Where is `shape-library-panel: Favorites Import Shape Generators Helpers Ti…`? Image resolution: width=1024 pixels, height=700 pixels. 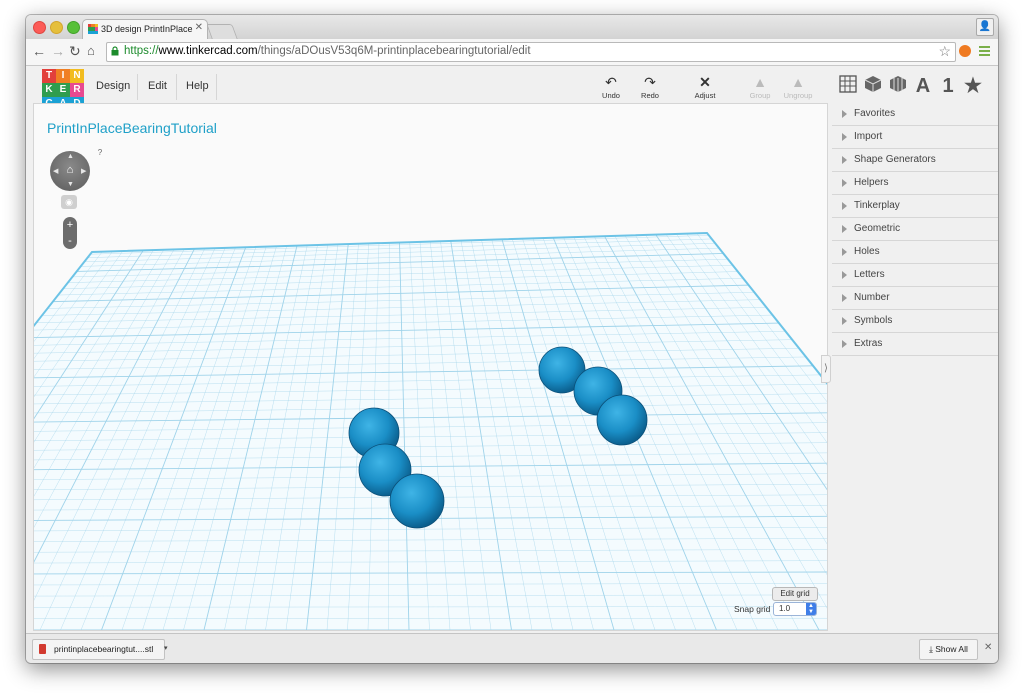 shape-library-panel: Favorites Import Shape Generators Helpers Ti… is located at coordinates (915, 243).